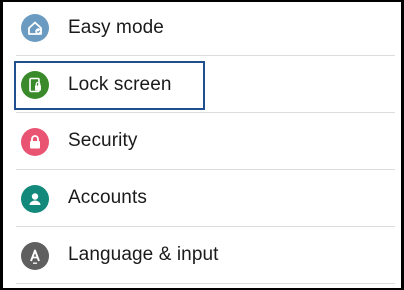 This screenshot has height=290, width=404. Describe the element at coordinates (35, 142) in the screenshot. I see `security-lock-icon` at that location.